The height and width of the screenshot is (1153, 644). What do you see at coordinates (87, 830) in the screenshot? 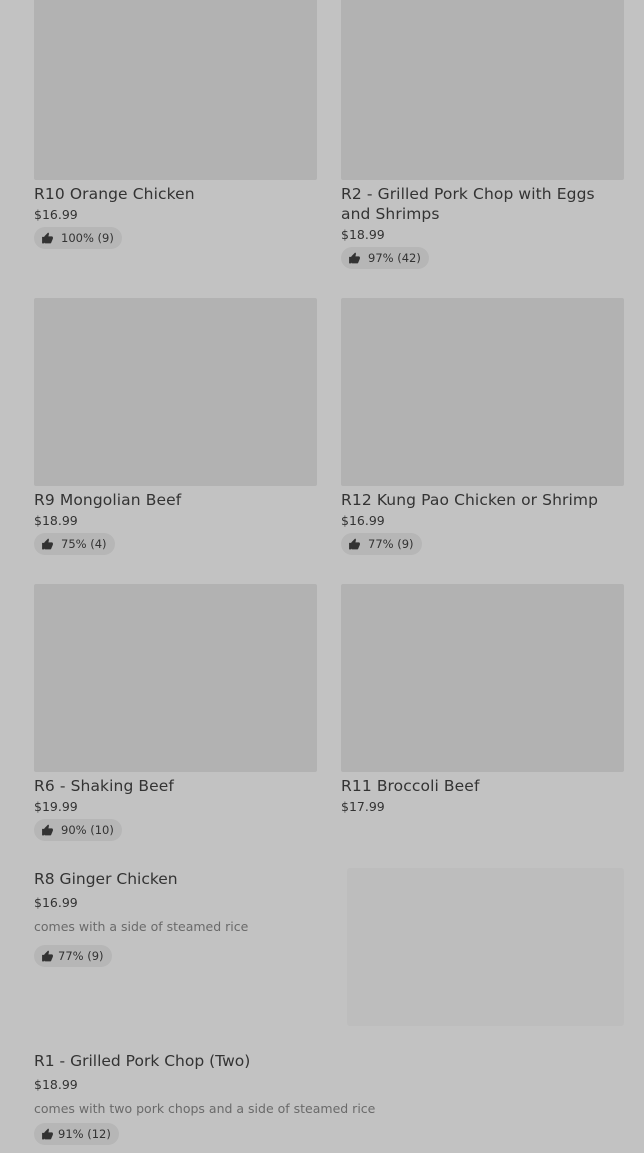
I see `rating-text: 90% (10)` at bounding box center [87, 830].